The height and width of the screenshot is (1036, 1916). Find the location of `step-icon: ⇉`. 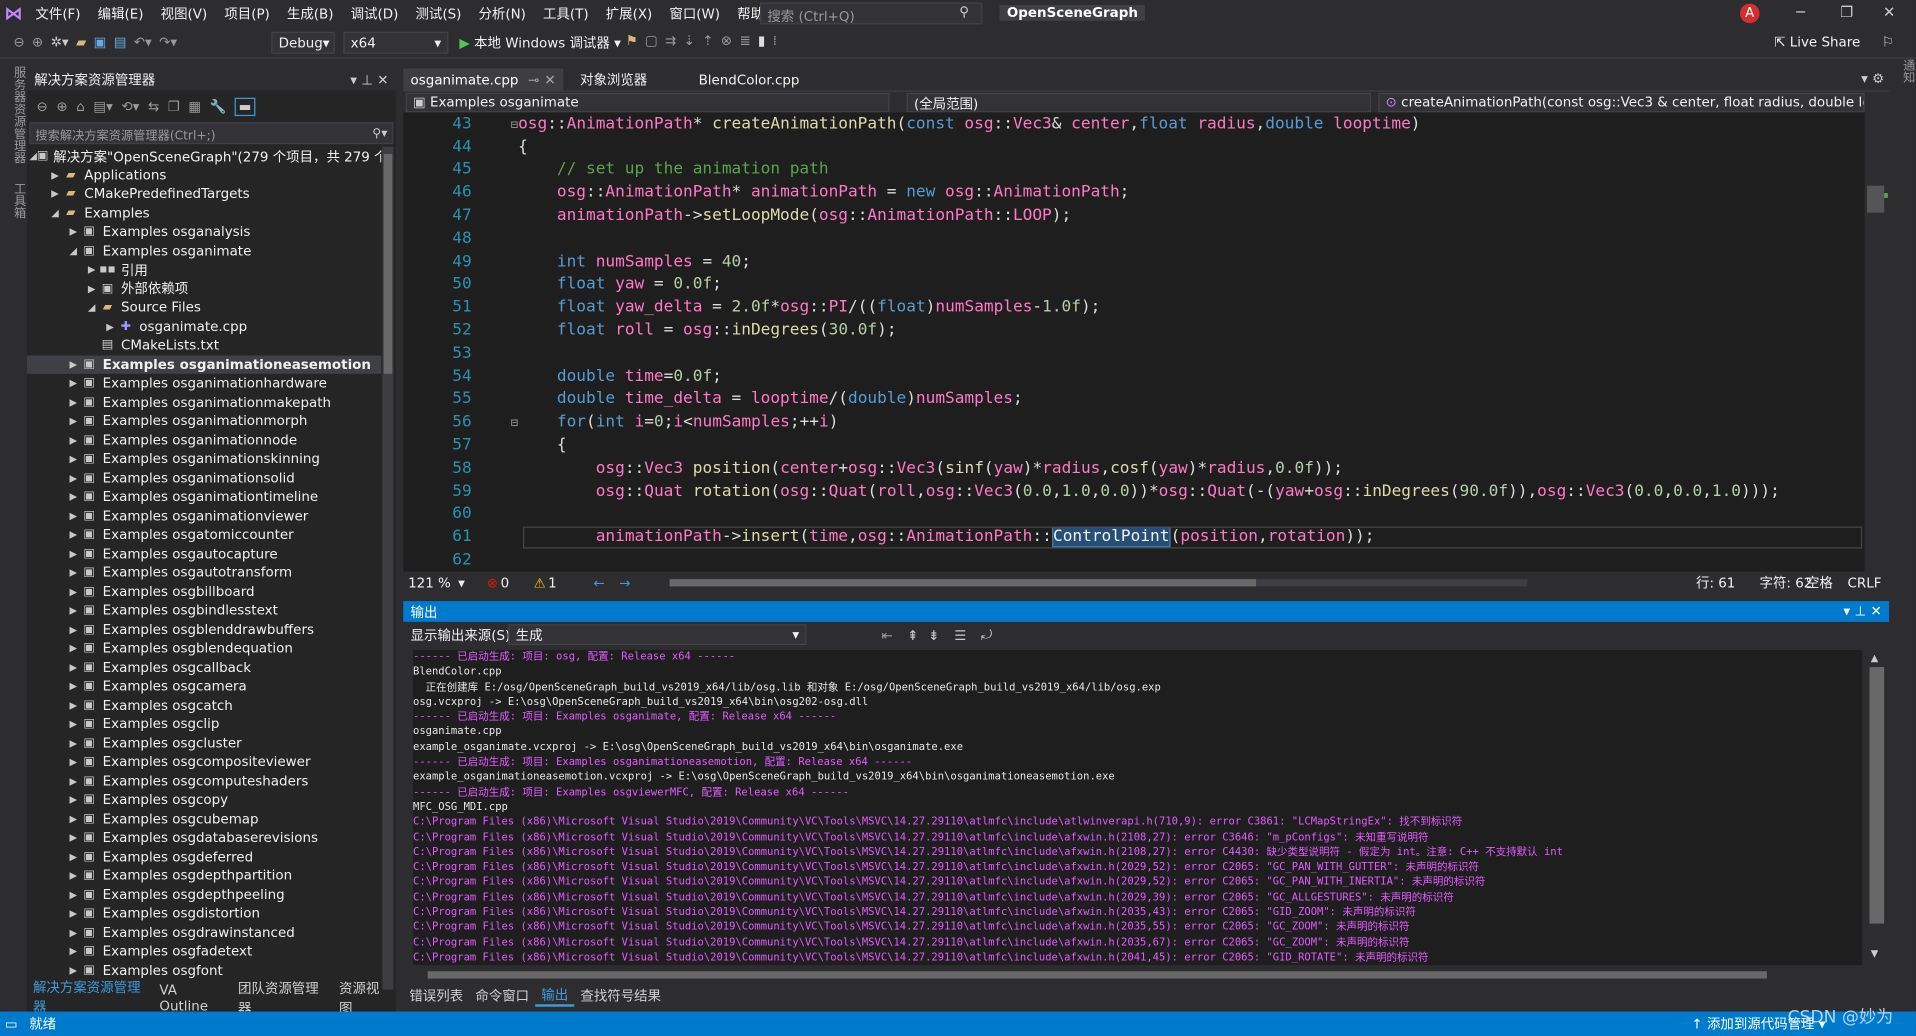

step-icon: ⇉ is located at coordinates (670, 41).